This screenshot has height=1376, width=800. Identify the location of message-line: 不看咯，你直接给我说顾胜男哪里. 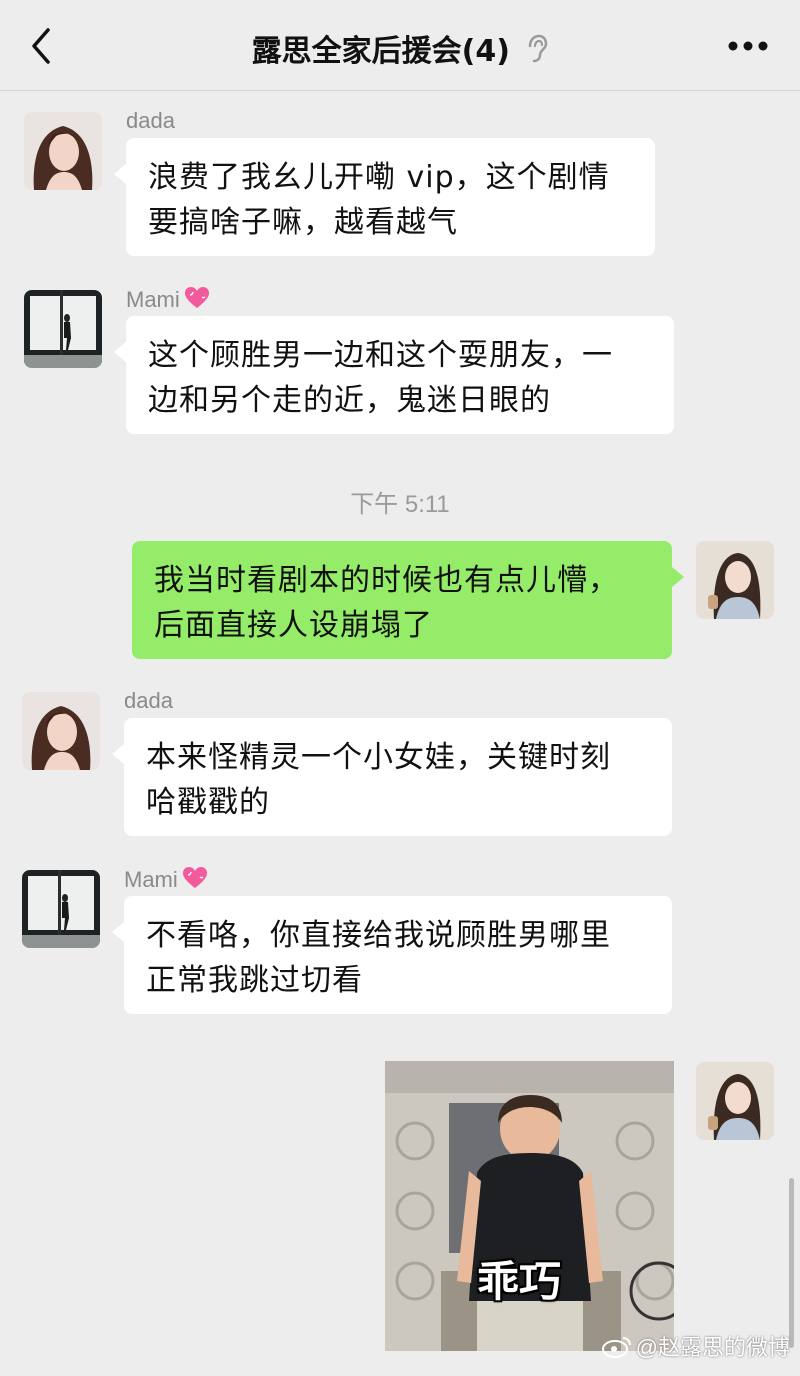
(378, 935).